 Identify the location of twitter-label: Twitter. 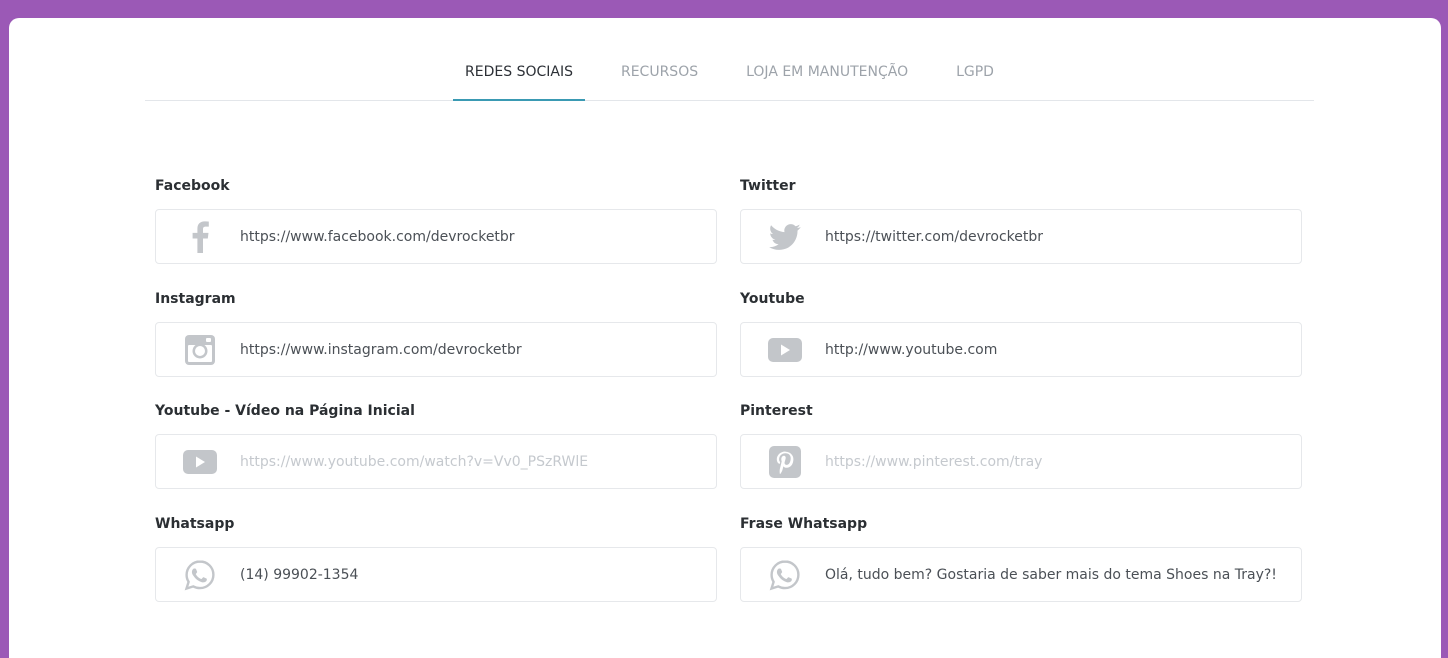
(768, 186).